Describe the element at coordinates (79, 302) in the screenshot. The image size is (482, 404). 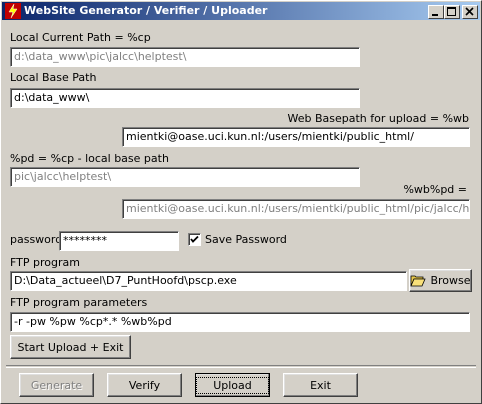
I see `ftp-params-label: FTP program parameters` at that location.